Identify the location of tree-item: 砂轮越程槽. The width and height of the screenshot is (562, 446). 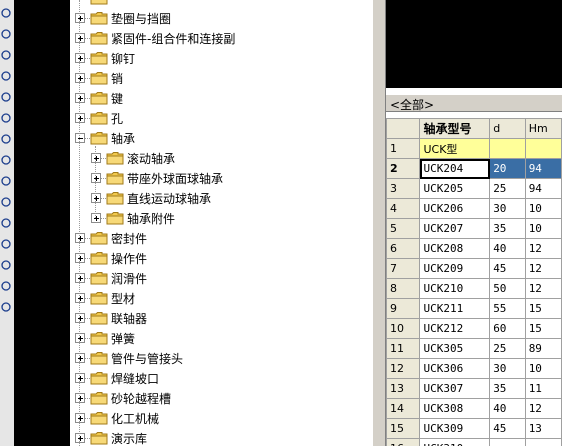
(220, 398).